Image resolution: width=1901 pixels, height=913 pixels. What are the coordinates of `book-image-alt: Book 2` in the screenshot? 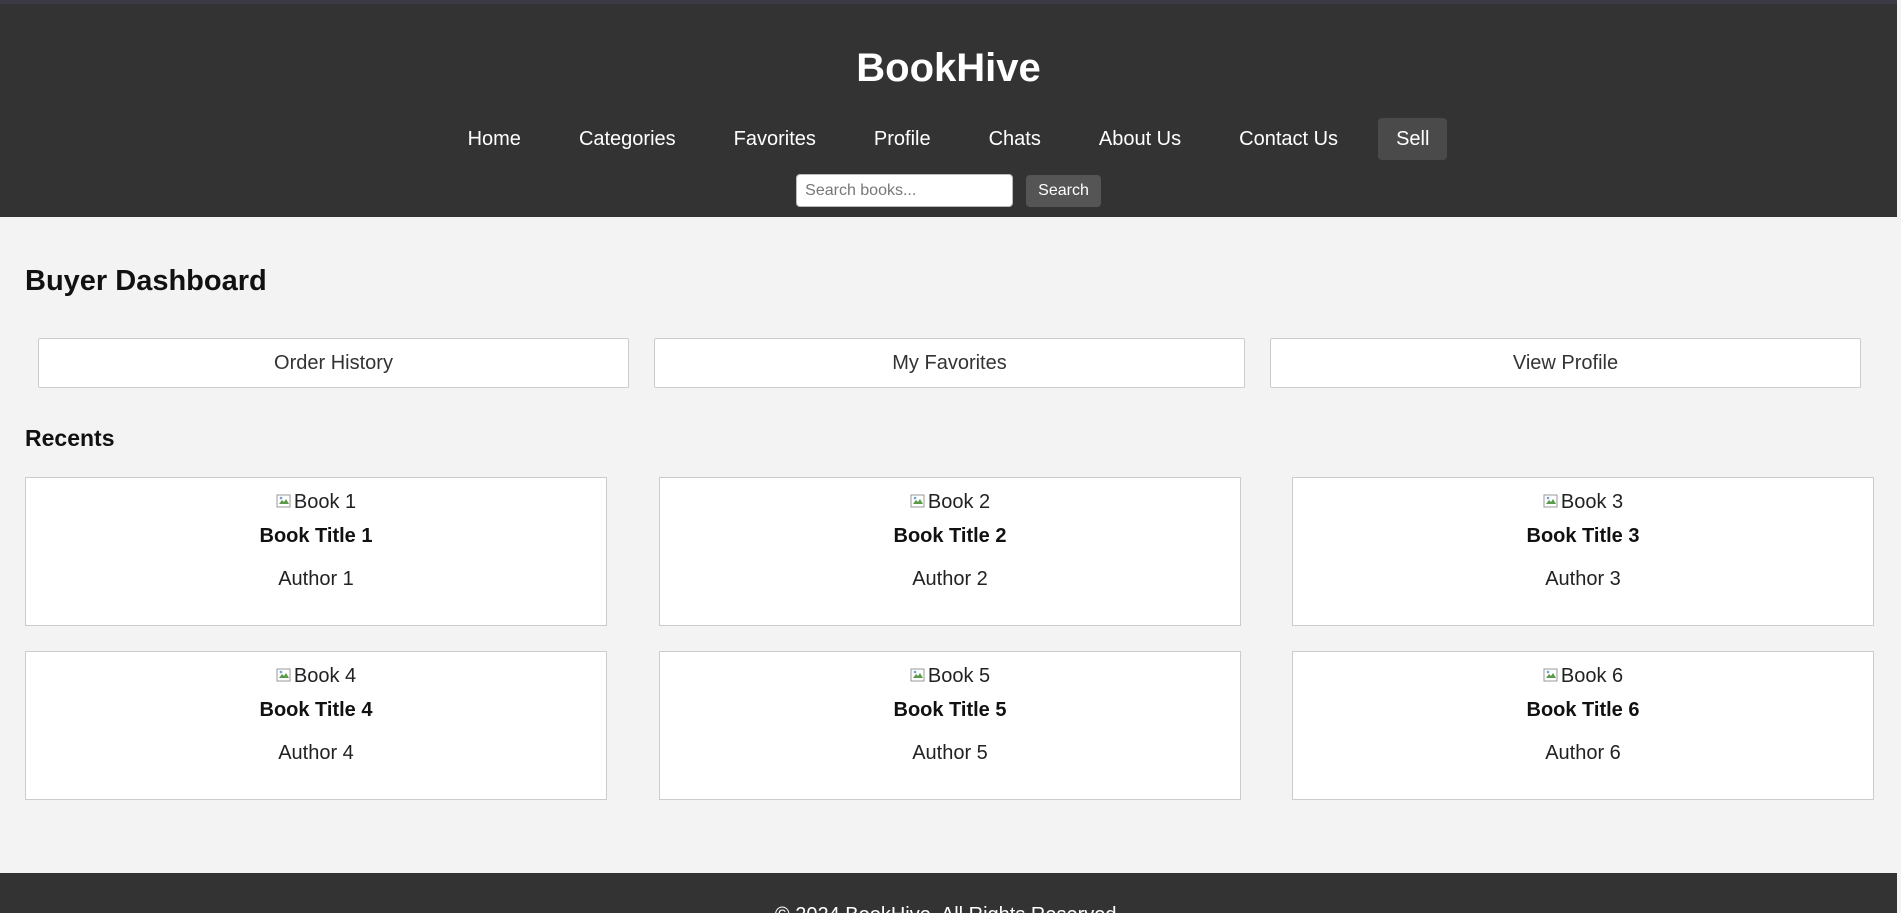 It's located at (959, 502).